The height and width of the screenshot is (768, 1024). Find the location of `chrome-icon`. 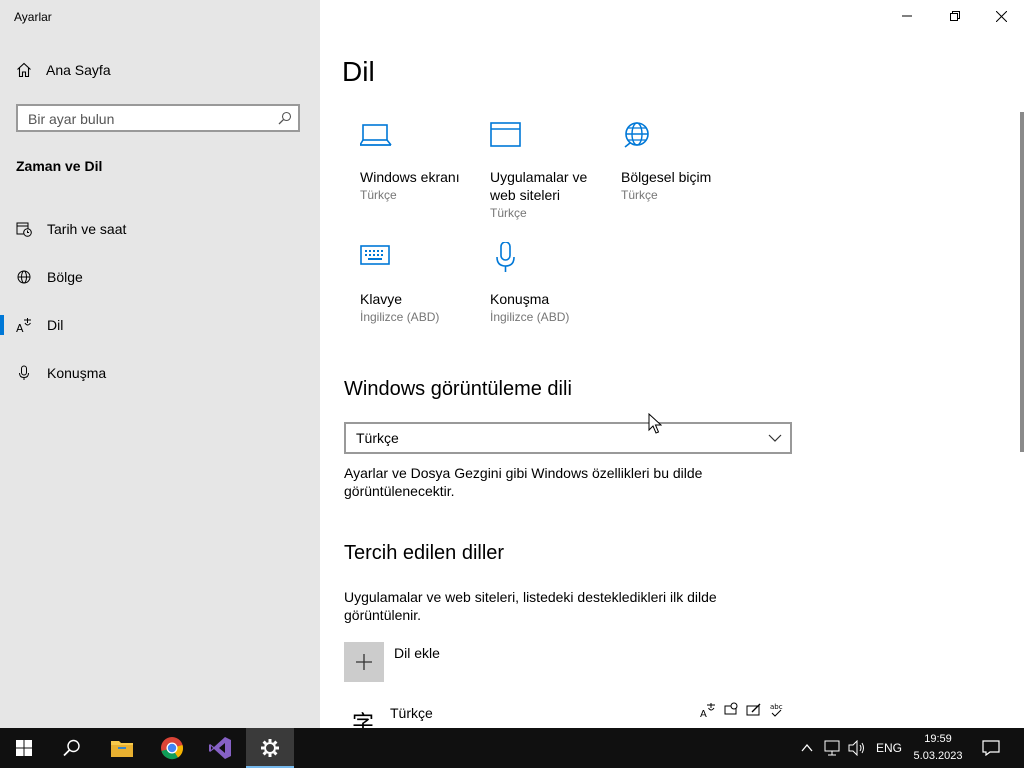

chrome-icon is located at coordinates (172, 748).